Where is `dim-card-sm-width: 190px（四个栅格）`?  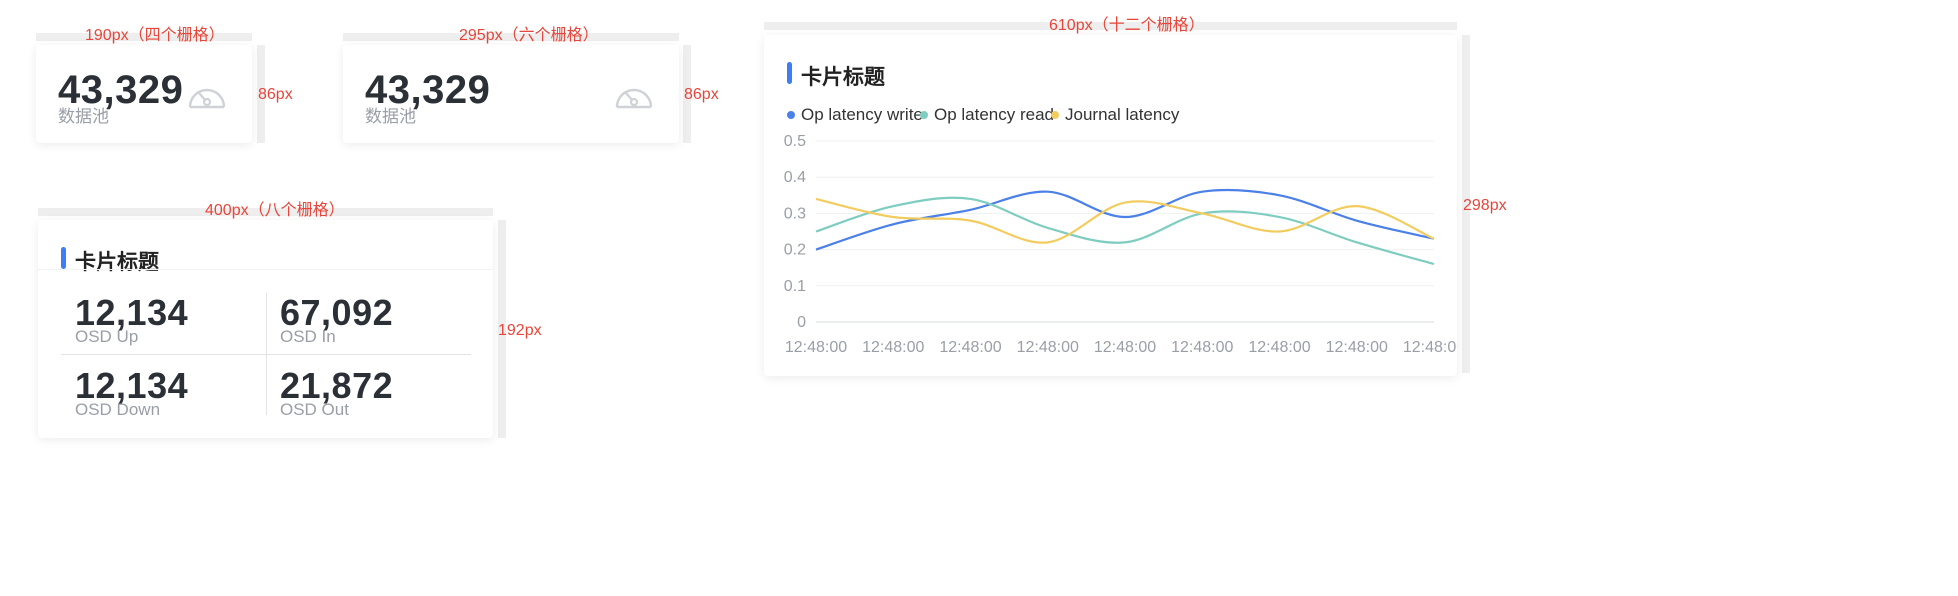 dim-card-sm-width: 190px（四个栅格） is located at coordinates (155, 35).